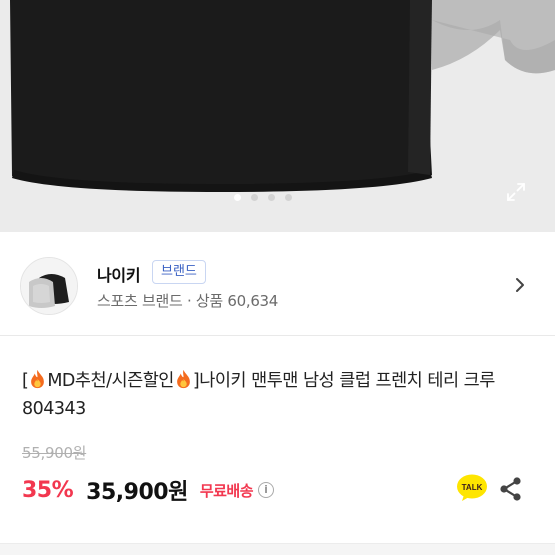 The height and width of the screenshot is (555, 555). Describe the element at coordinates (54, 453) in the screenshot. I see `original-price: 55,900원` at that location.